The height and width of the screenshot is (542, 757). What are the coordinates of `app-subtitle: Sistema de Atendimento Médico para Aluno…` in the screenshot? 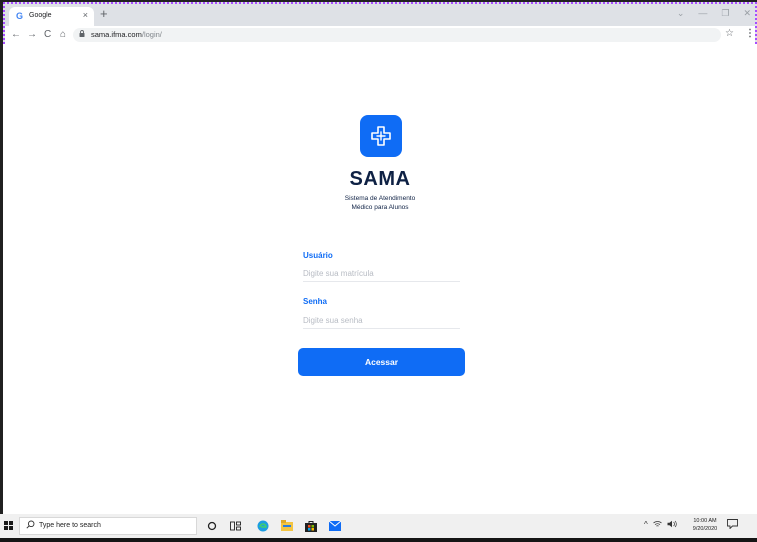 It's located at (380, 203).